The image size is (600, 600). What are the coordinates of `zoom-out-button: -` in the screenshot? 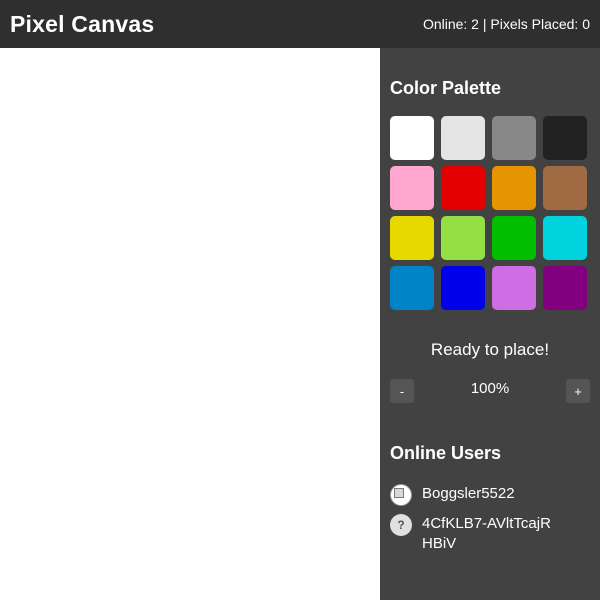 It's located at (402, 391).